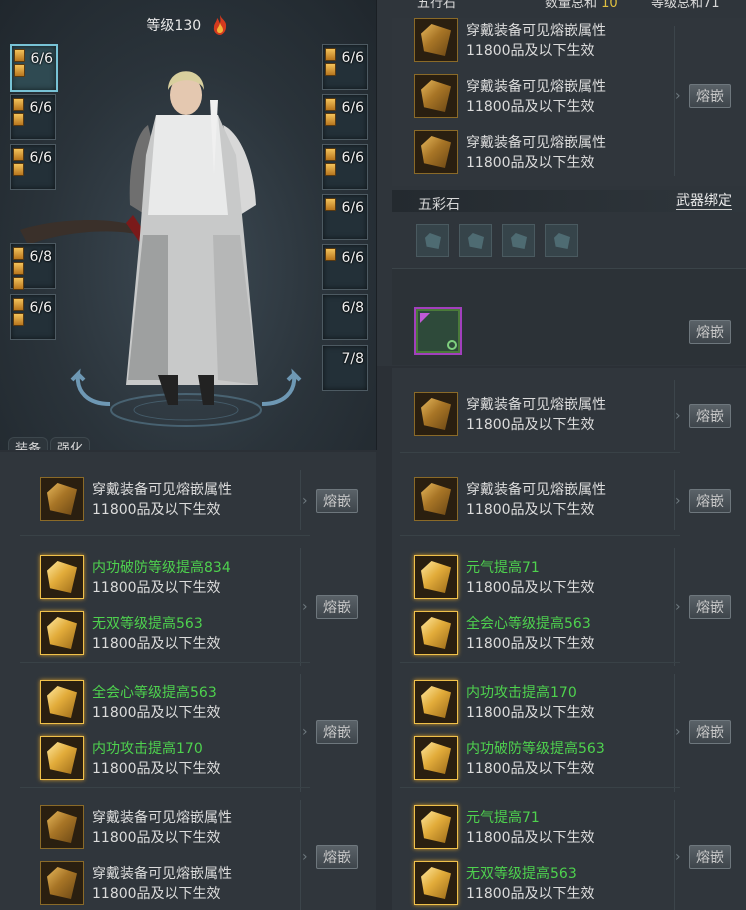  I want to click on rotate-left-icon, so click(92, 388).